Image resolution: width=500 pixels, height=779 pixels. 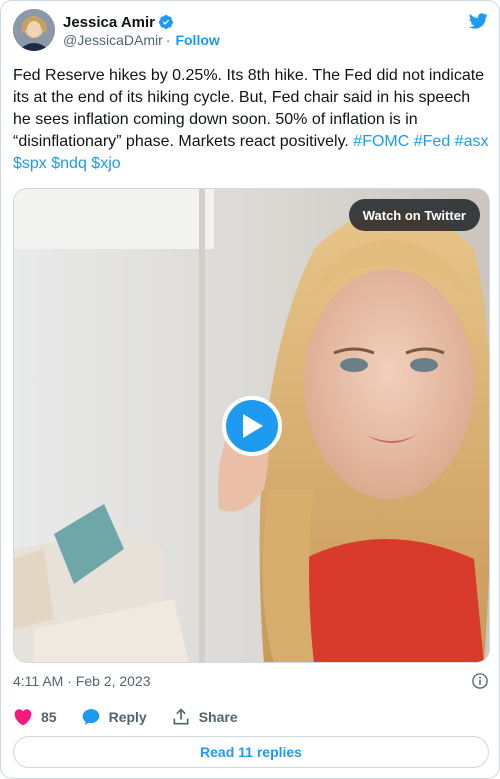 What do you see at coordinates (414, 215) in the screenshot?
I see `watch-on-twitter-button: Watch on Twitter` at bounding box center [414, 215].